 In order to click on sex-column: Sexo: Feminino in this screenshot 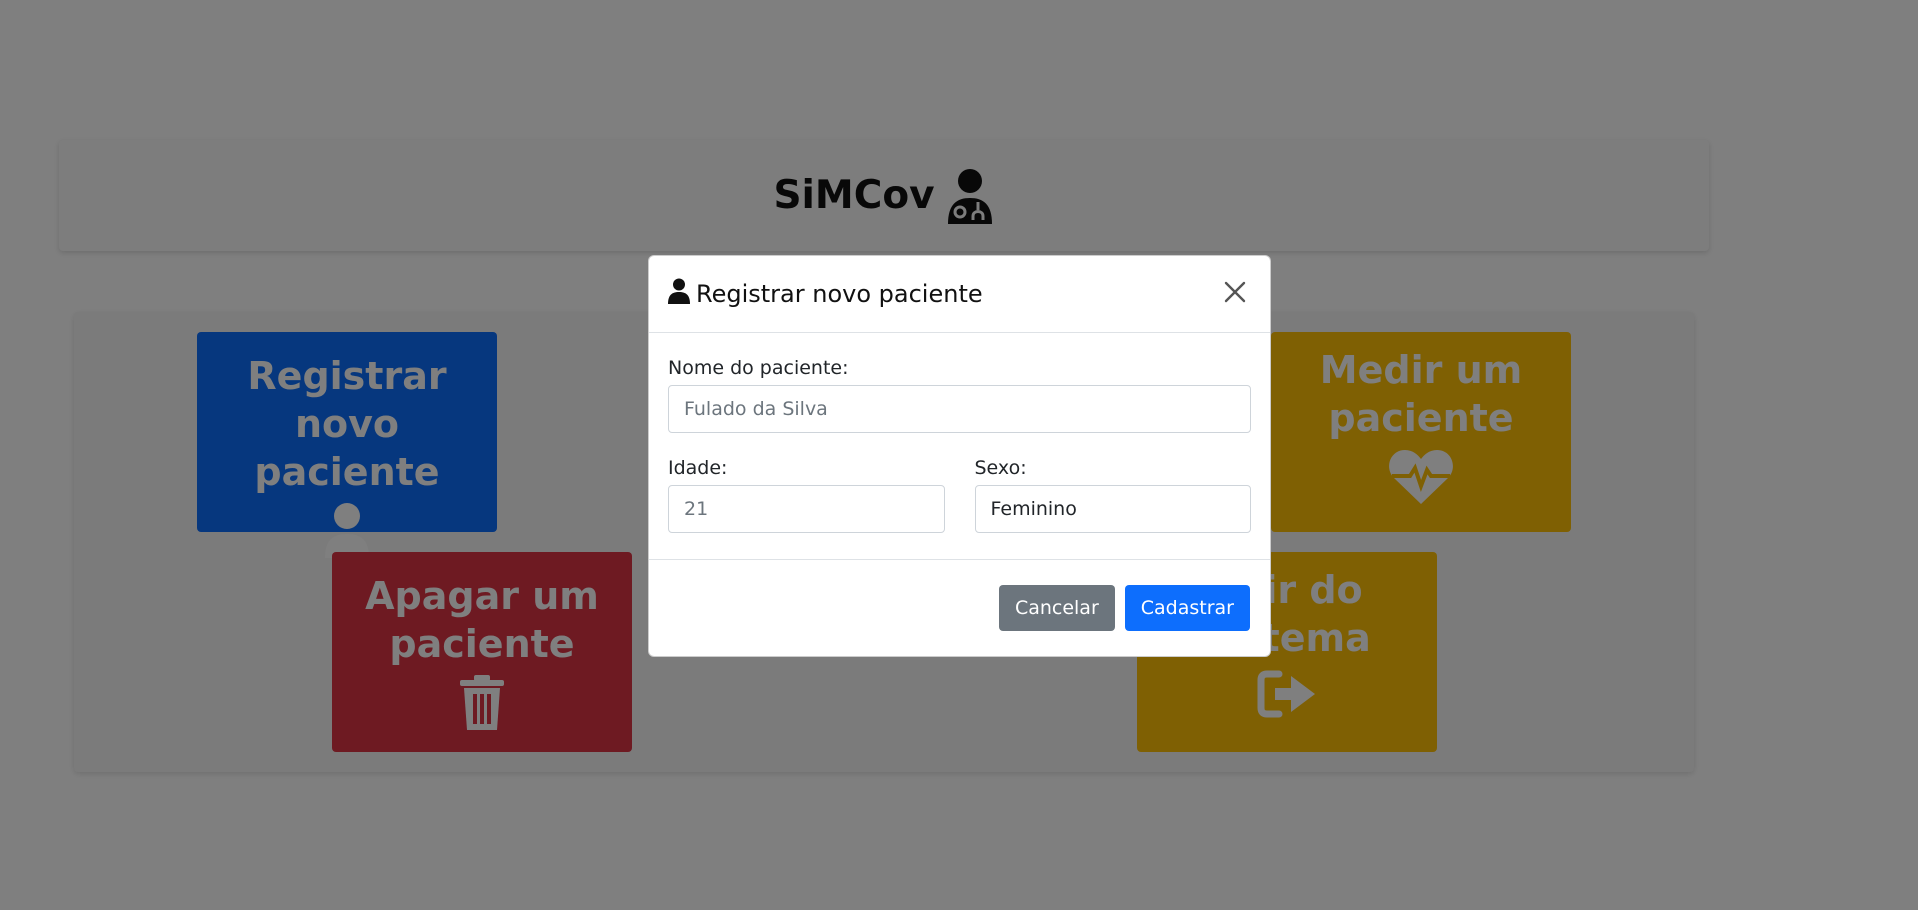, I will do `click(1112, 495)`.